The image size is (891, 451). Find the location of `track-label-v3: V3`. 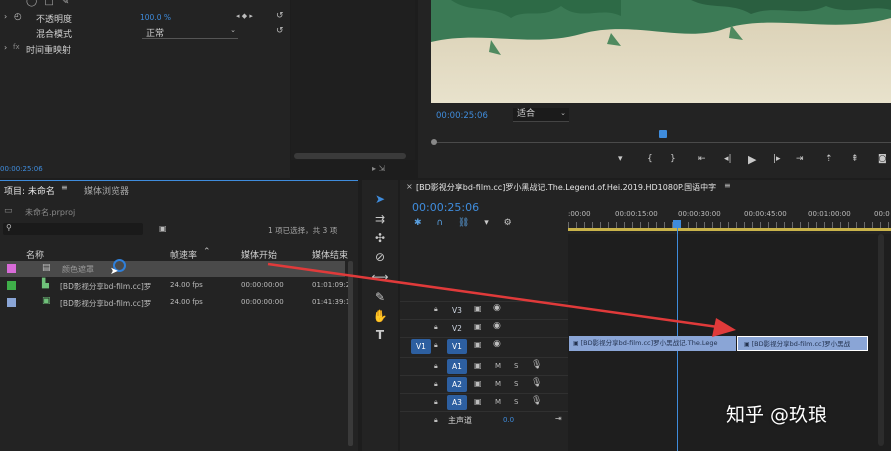

track-label-v3: V3 is located at coordinates (457, 310).